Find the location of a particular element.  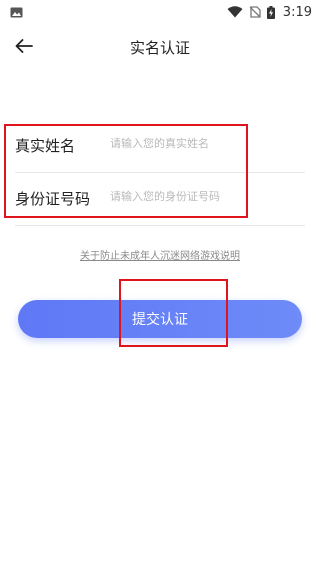

no-sim-icon is located at coordinates (255, 12).